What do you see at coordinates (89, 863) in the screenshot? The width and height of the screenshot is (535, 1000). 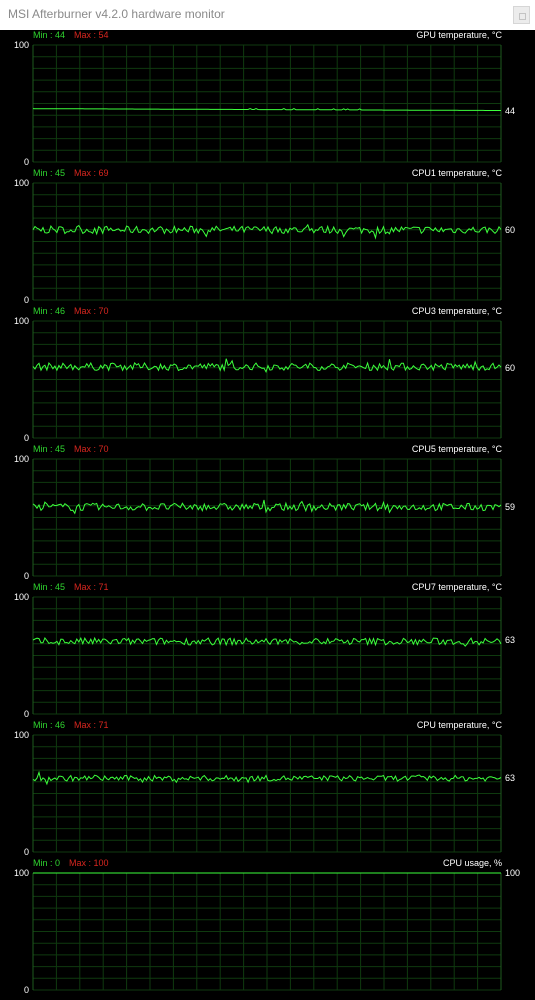 I see `max-label: Max : 100` at bounding box center [89, 863].